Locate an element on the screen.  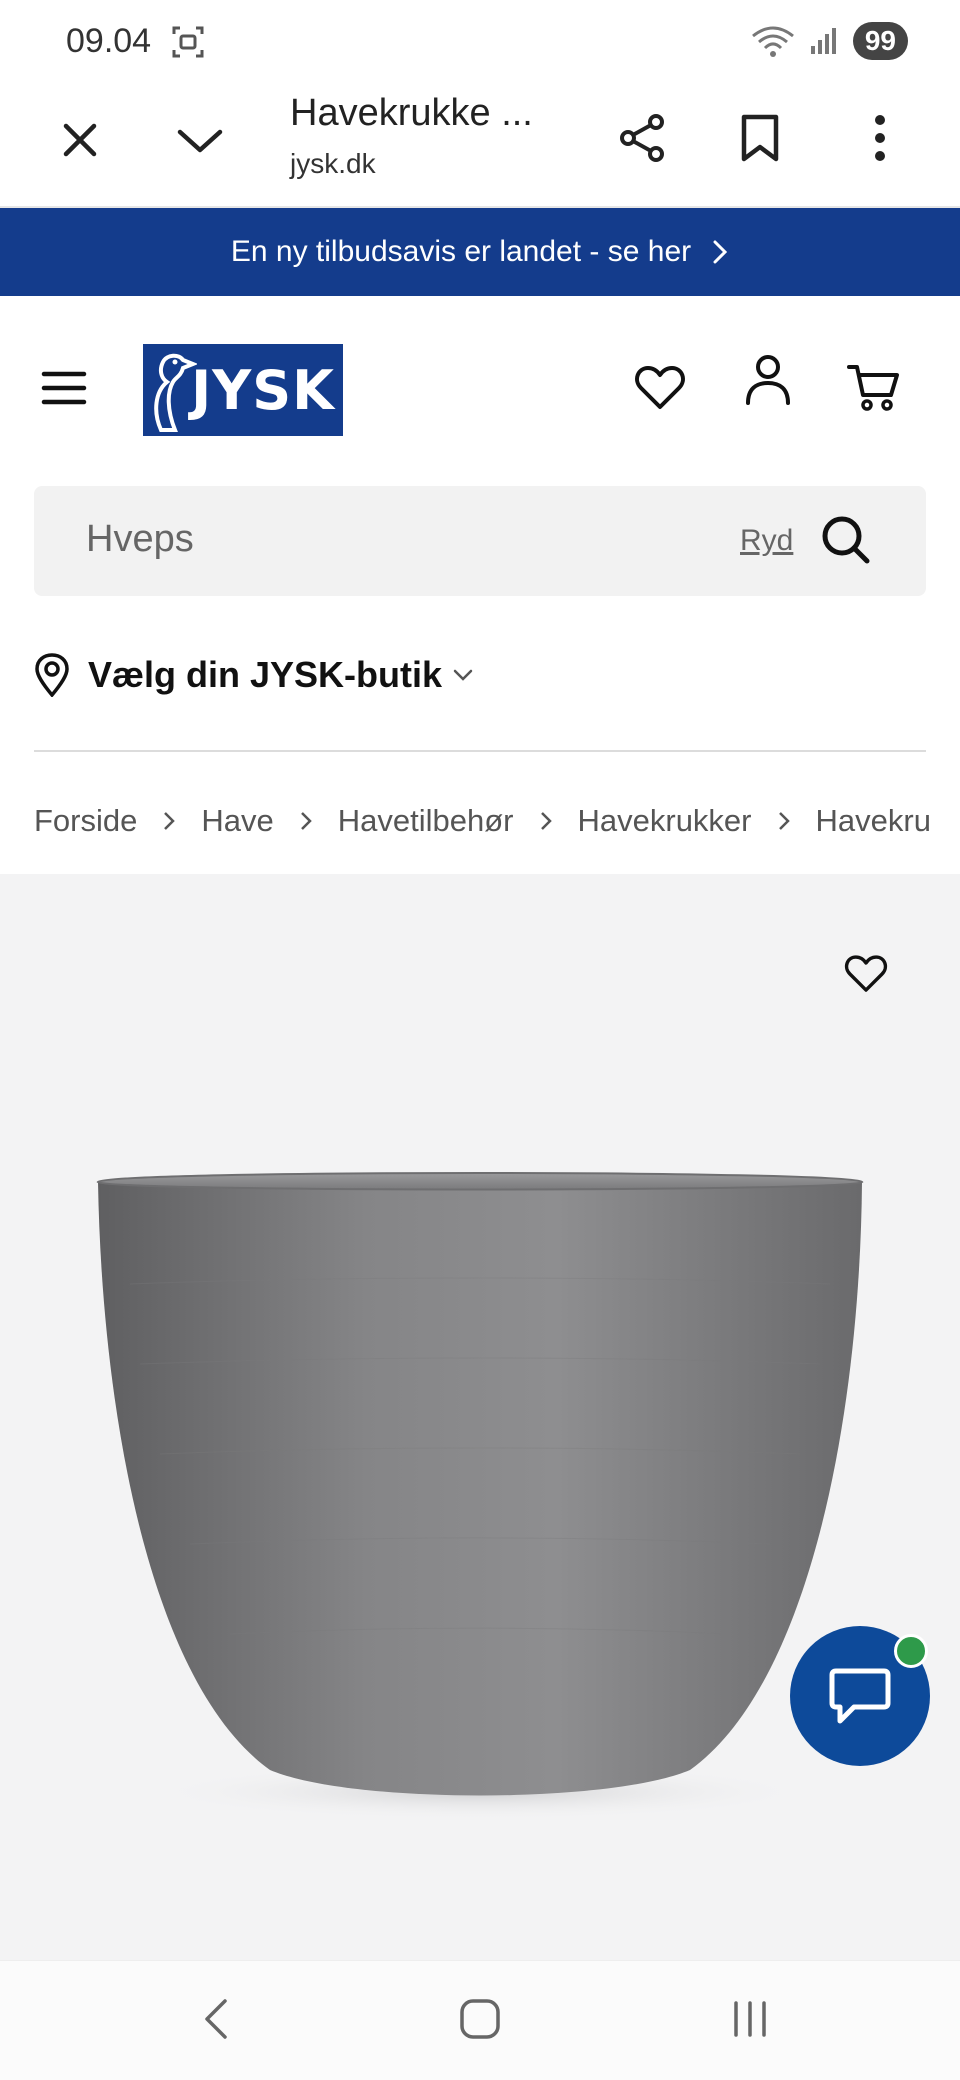
close-tab-button is located at coordinates (80, 140).